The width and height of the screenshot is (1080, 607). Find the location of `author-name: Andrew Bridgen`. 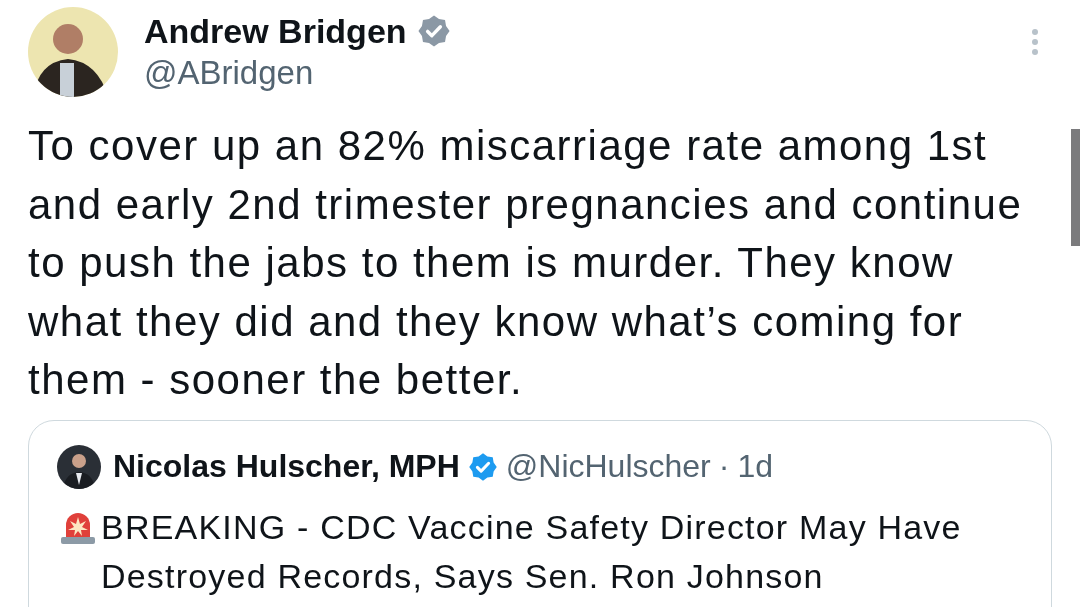

author-name: Andrew Bridgen is located at coordinates (275, 31).